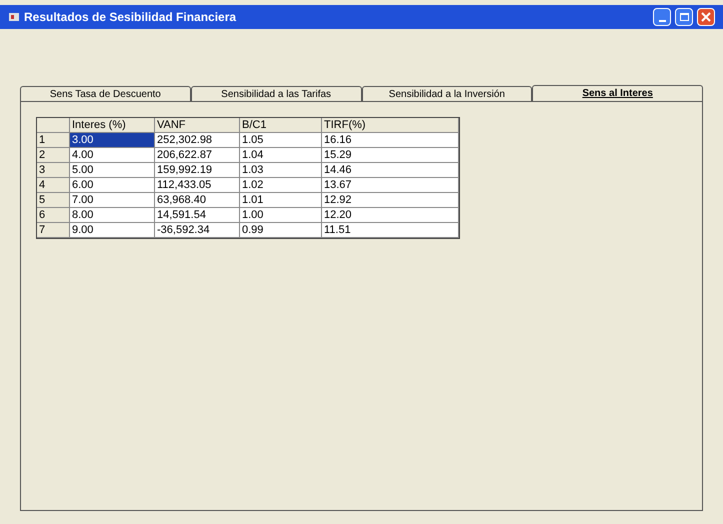 This screenshot has width=723, height=524. I want to click on table-cell: -36,592.34, so click(197, 230).